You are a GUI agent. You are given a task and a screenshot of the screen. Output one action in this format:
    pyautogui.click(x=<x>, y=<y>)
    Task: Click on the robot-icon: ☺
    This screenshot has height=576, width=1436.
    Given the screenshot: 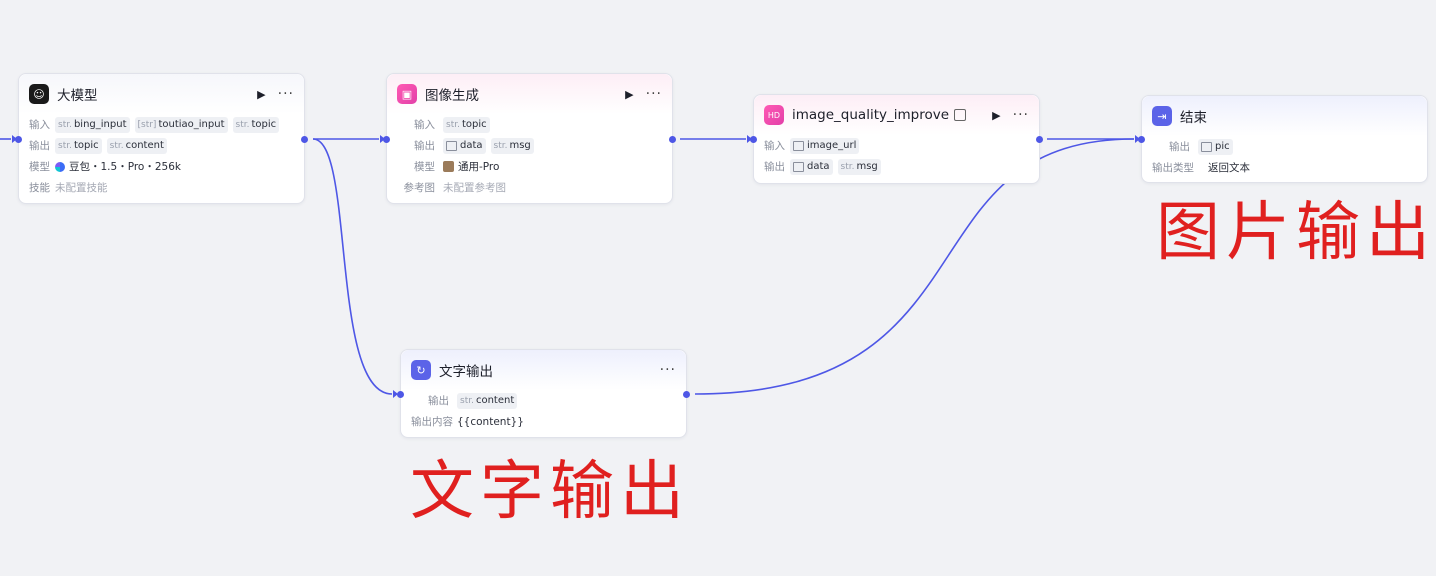 What is the action you would take?
    pyautogui.click(x=39, y=94)
    